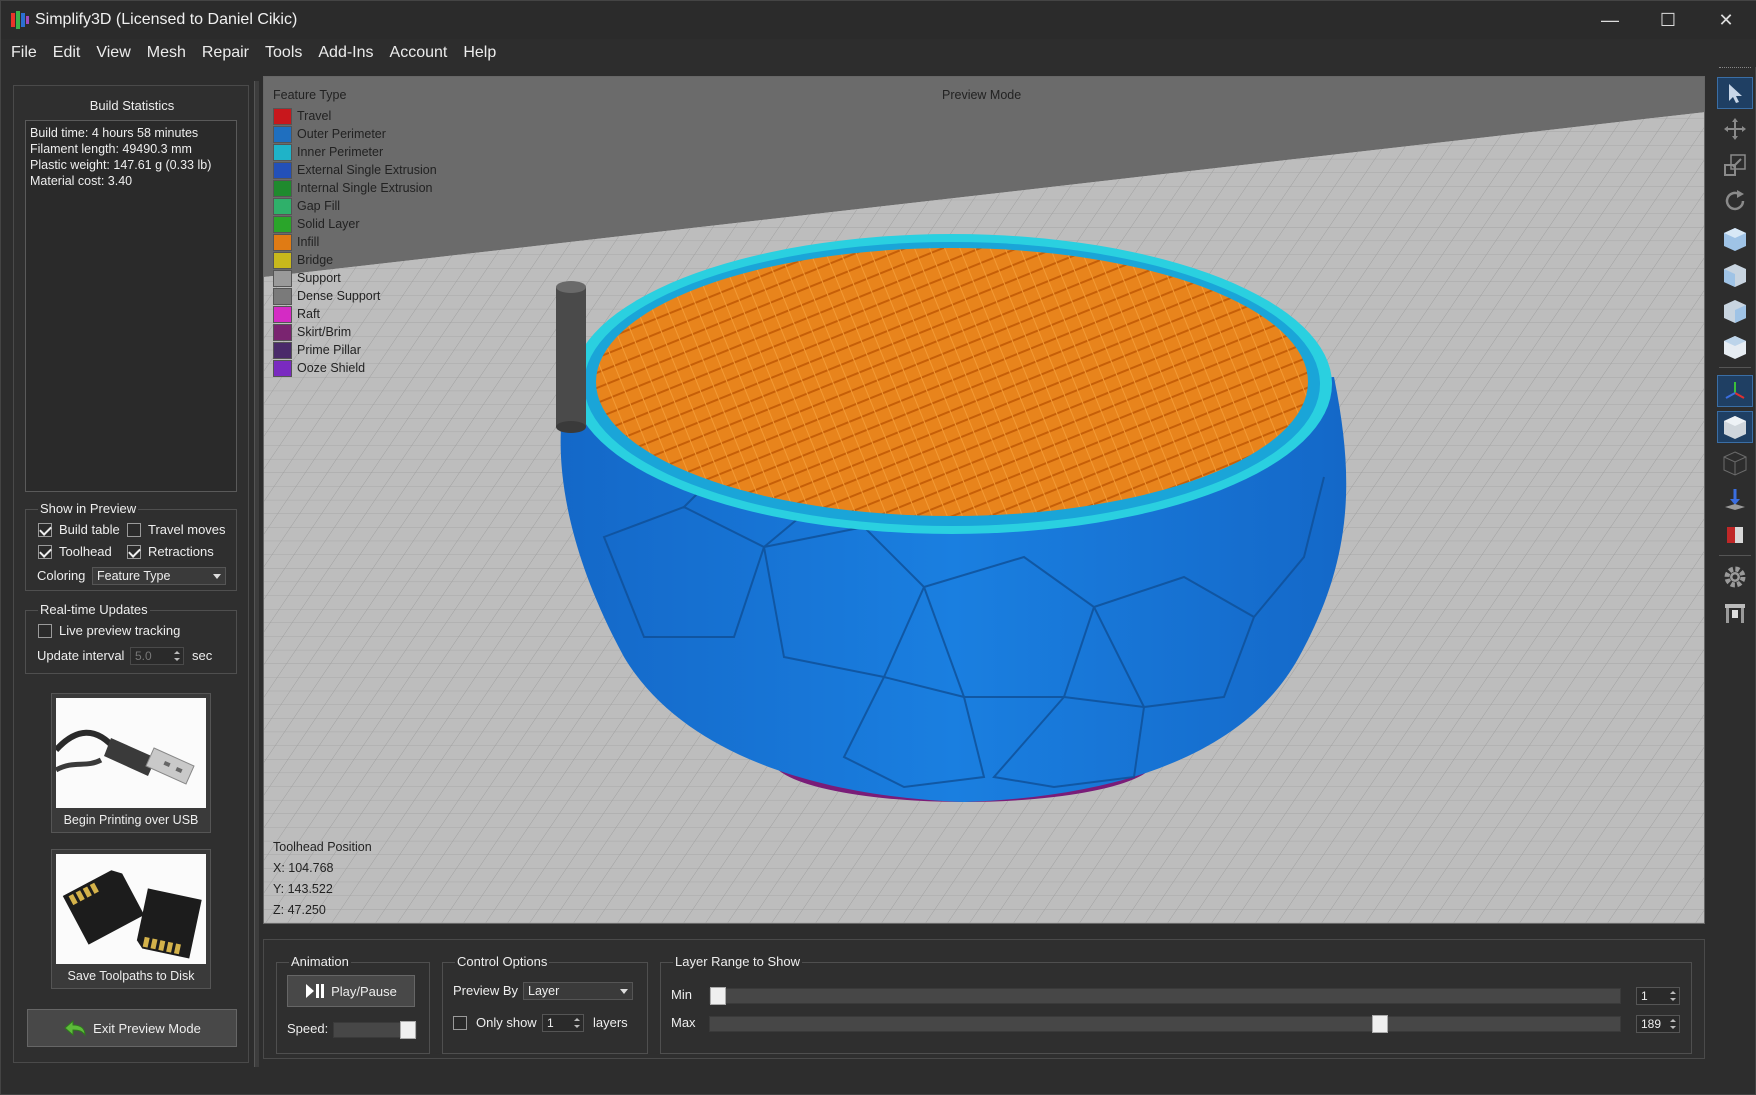 This screenshot has height=1095, width=1756. What do you see at coordinates (131, 763) in the screenshot?
I see `begin-printing-usb-card: Begin Printing over USB` at bounding box center [131, 763].